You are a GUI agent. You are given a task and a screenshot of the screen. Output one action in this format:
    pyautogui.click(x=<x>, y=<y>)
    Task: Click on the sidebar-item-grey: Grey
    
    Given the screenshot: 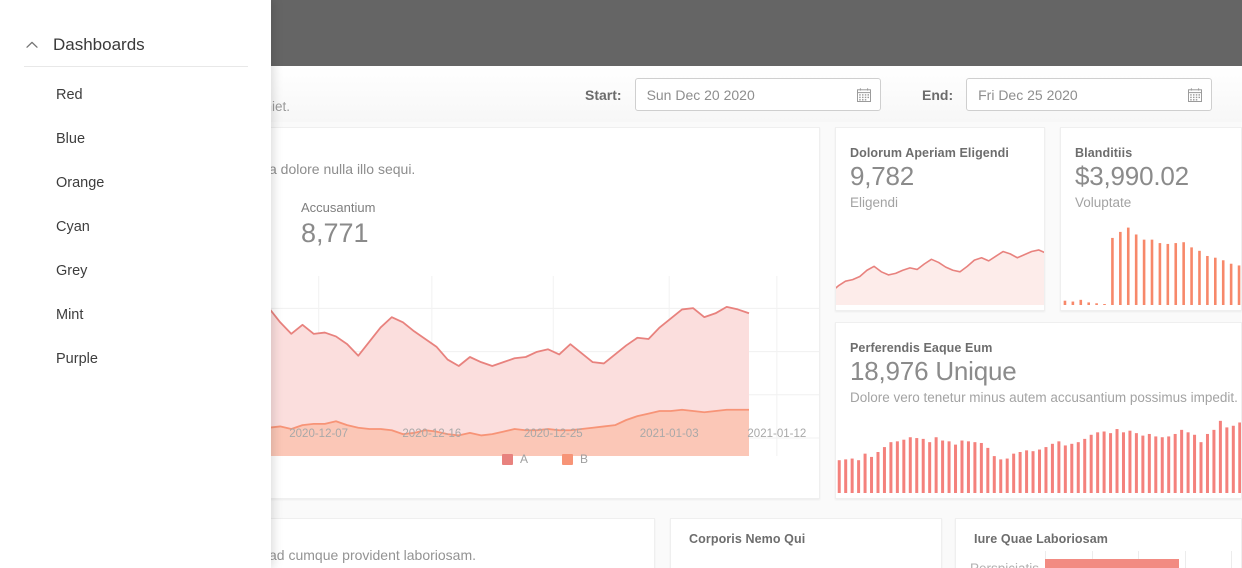 What is the action you would take?
    pyautogui.click(x=136, y=271)
    